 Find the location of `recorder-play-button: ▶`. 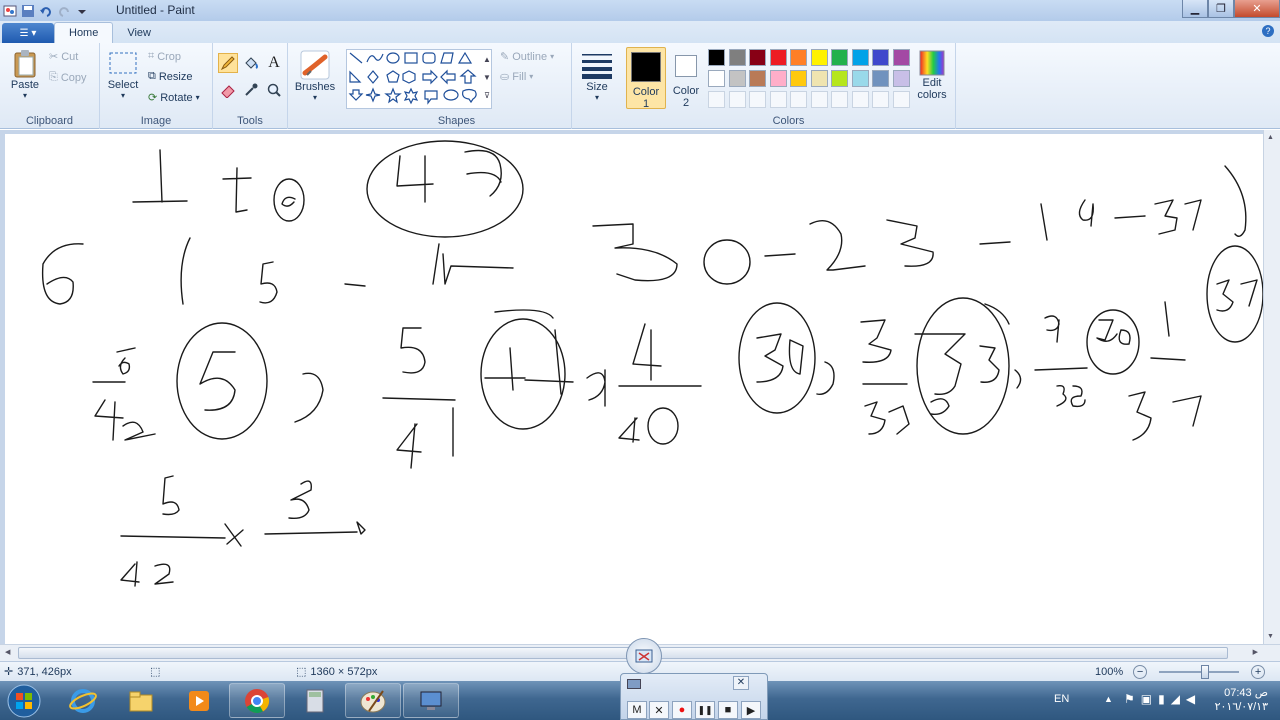

recorder-play-button: ▶ is located at coordinates (751, 710).